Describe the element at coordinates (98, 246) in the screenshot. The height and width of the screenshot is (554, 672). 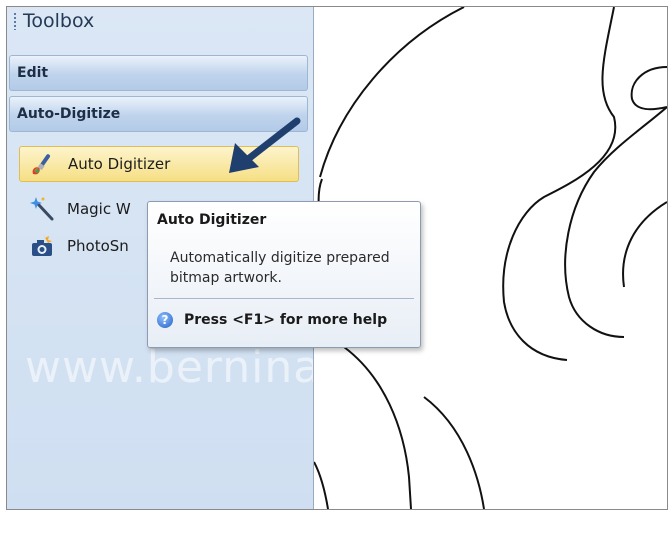
I see `tool-label: PhotoSn` at that location.